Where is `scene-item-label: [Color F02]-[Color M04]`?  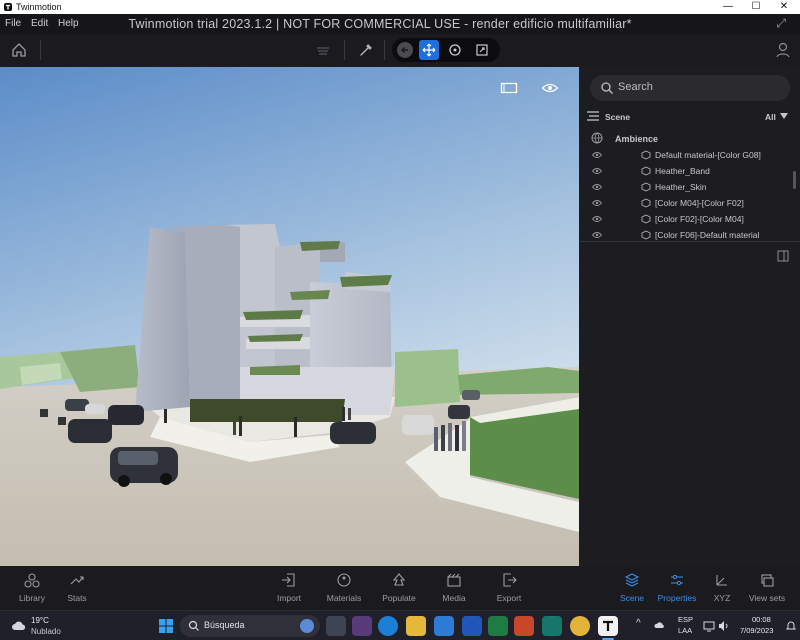 scene-item-label: [Color F02]-[Color M04] is located at coordinates (699, 219).